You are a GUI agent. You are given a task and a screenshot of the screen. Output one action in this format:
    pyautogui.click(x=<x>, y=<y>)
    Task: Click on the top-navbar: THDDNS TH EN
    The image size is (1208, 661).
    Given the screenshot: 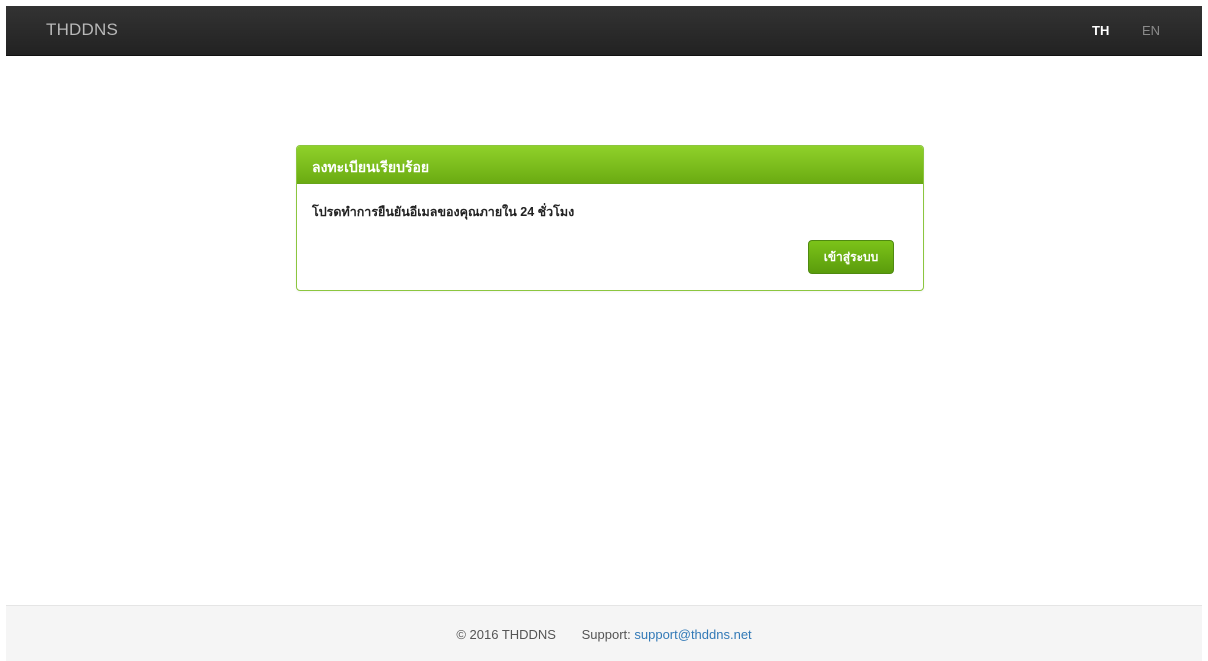 What is the action you would take?
    pyautogui.click(x=604, y=31)
    